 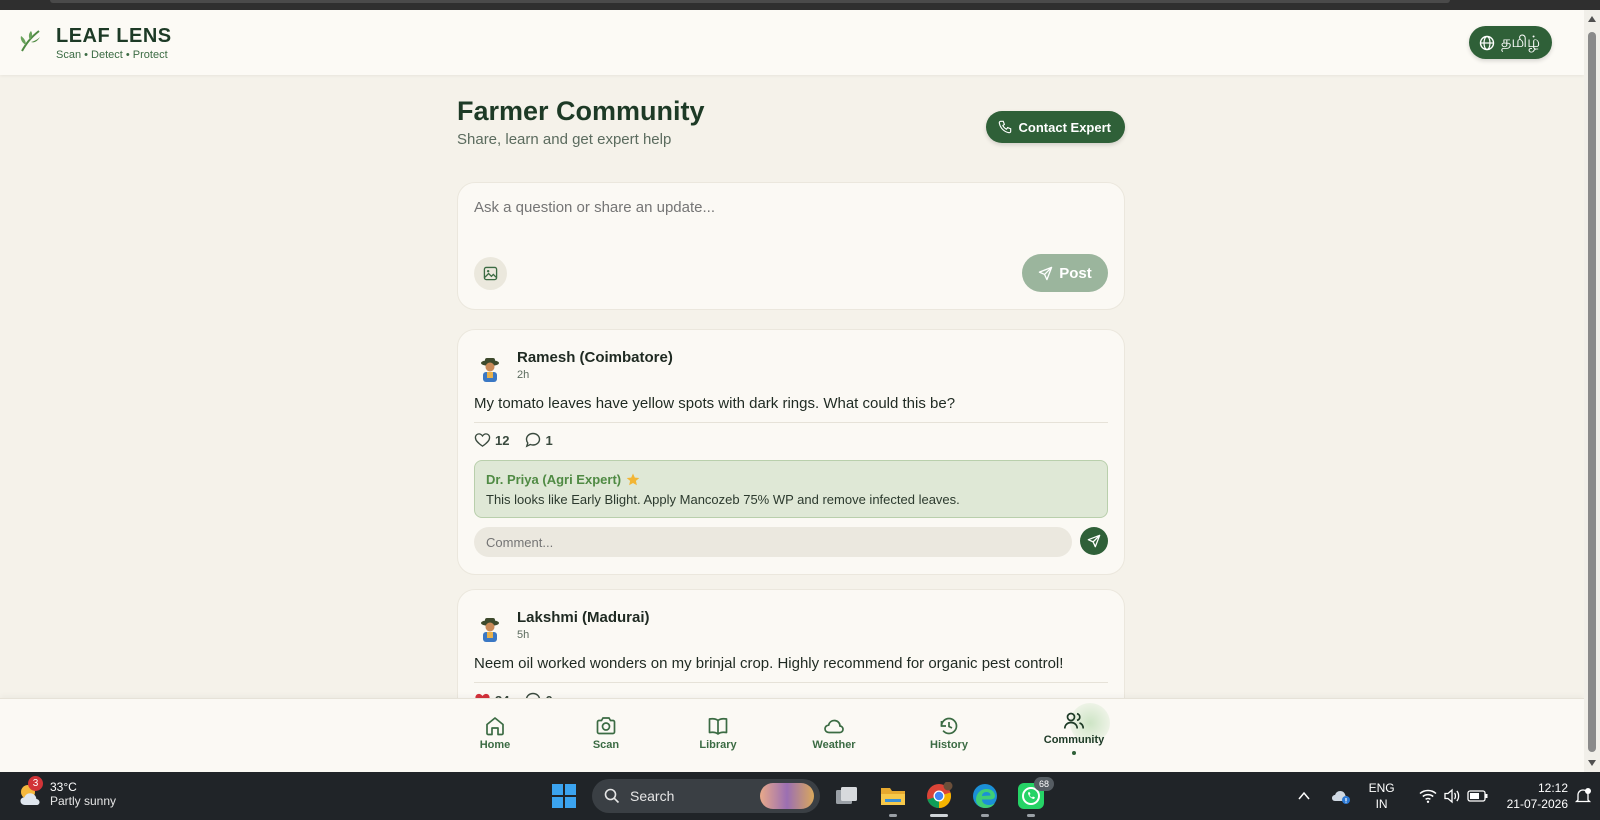 I want to click on like-count: 12, so click(x=502, y=440).